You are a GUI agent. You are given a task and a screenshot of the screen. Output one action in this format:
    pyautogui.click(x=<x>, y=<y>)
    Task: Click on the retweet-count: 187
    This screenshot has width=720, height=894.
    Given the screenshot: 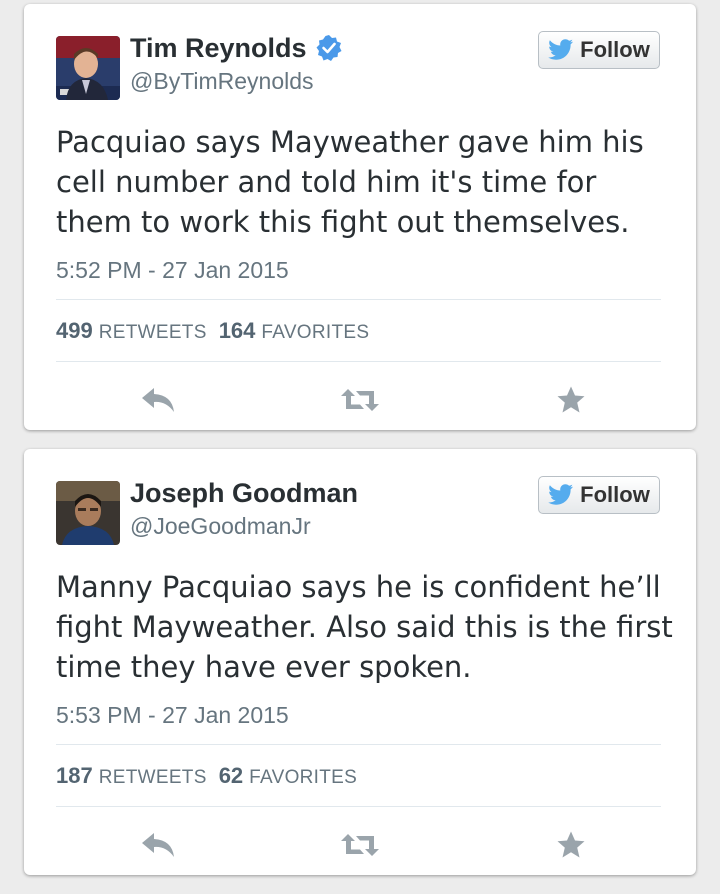 What is the action you would take?
    pyautogui.click(x=74, y=775)
    